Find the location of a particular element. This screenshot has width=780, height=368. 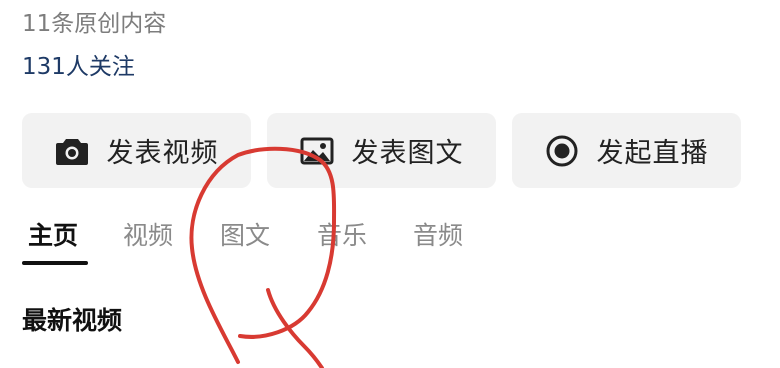

tab-music: 音乐 is located at coordinates (342, 236).